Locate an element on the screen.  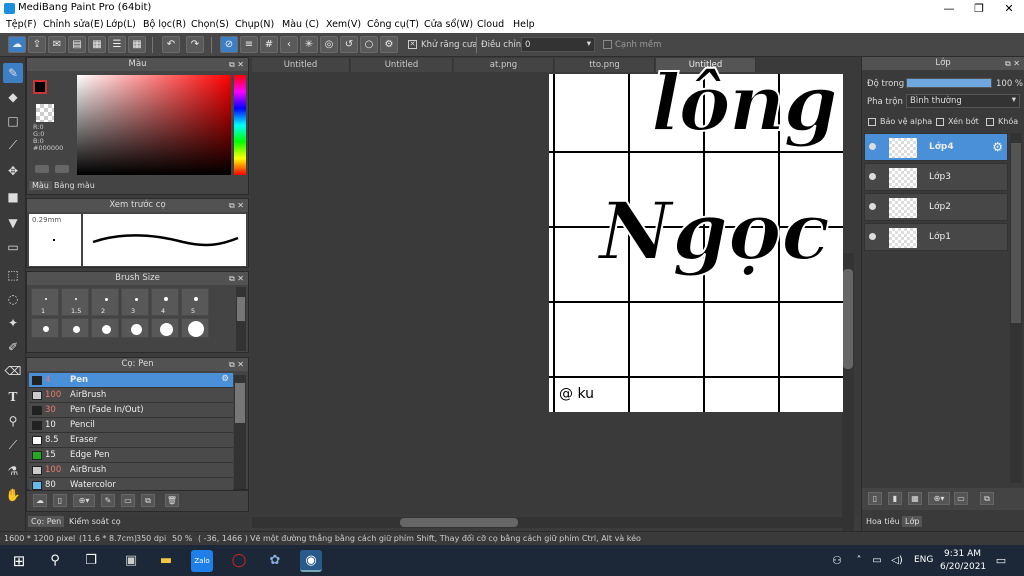
file-explorer-icon: ▬ is located at coordinates (166, 561).